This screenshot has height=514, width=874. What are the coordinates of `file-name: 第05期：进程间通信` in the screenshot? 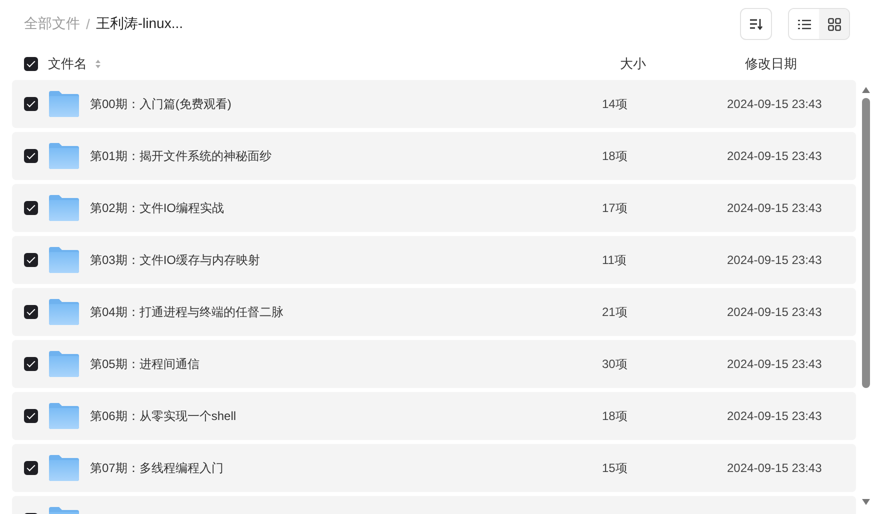 It's located at (145, 364).